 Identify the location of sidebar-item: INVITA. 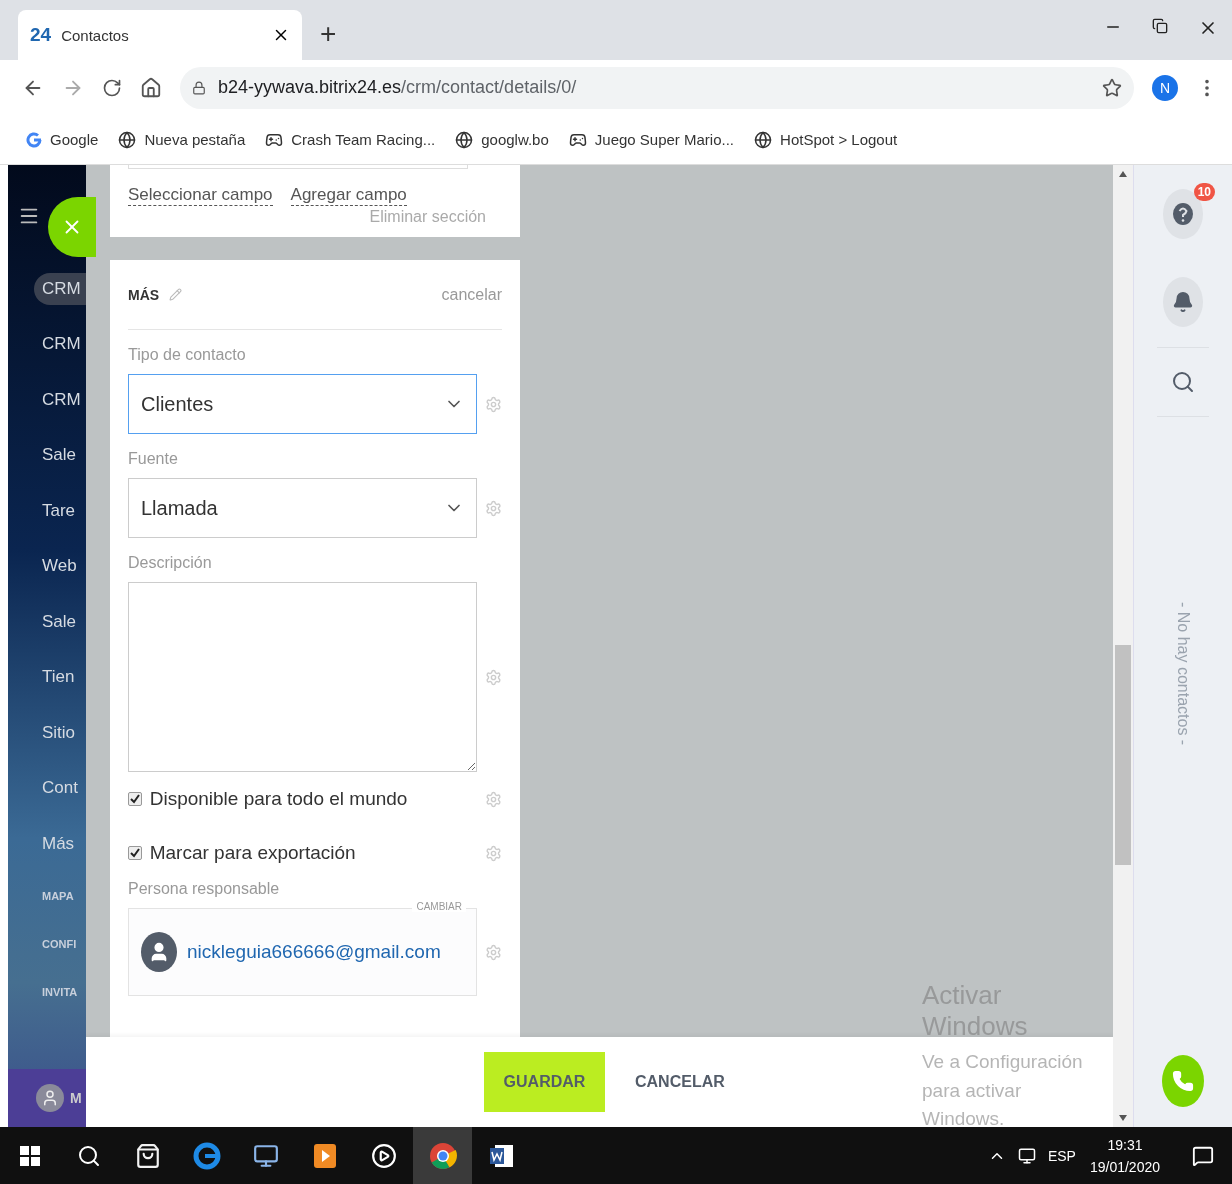
(60, 991).